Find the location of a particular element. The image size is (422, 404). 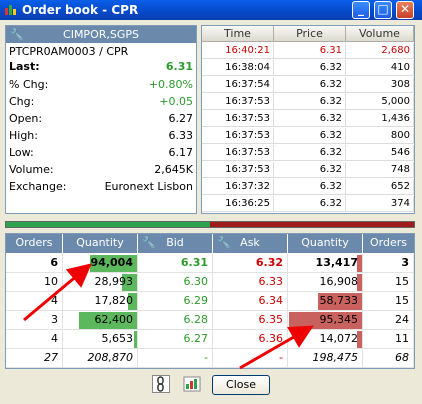

info-row-label: % Chg: is located at coordinates (29, 84).